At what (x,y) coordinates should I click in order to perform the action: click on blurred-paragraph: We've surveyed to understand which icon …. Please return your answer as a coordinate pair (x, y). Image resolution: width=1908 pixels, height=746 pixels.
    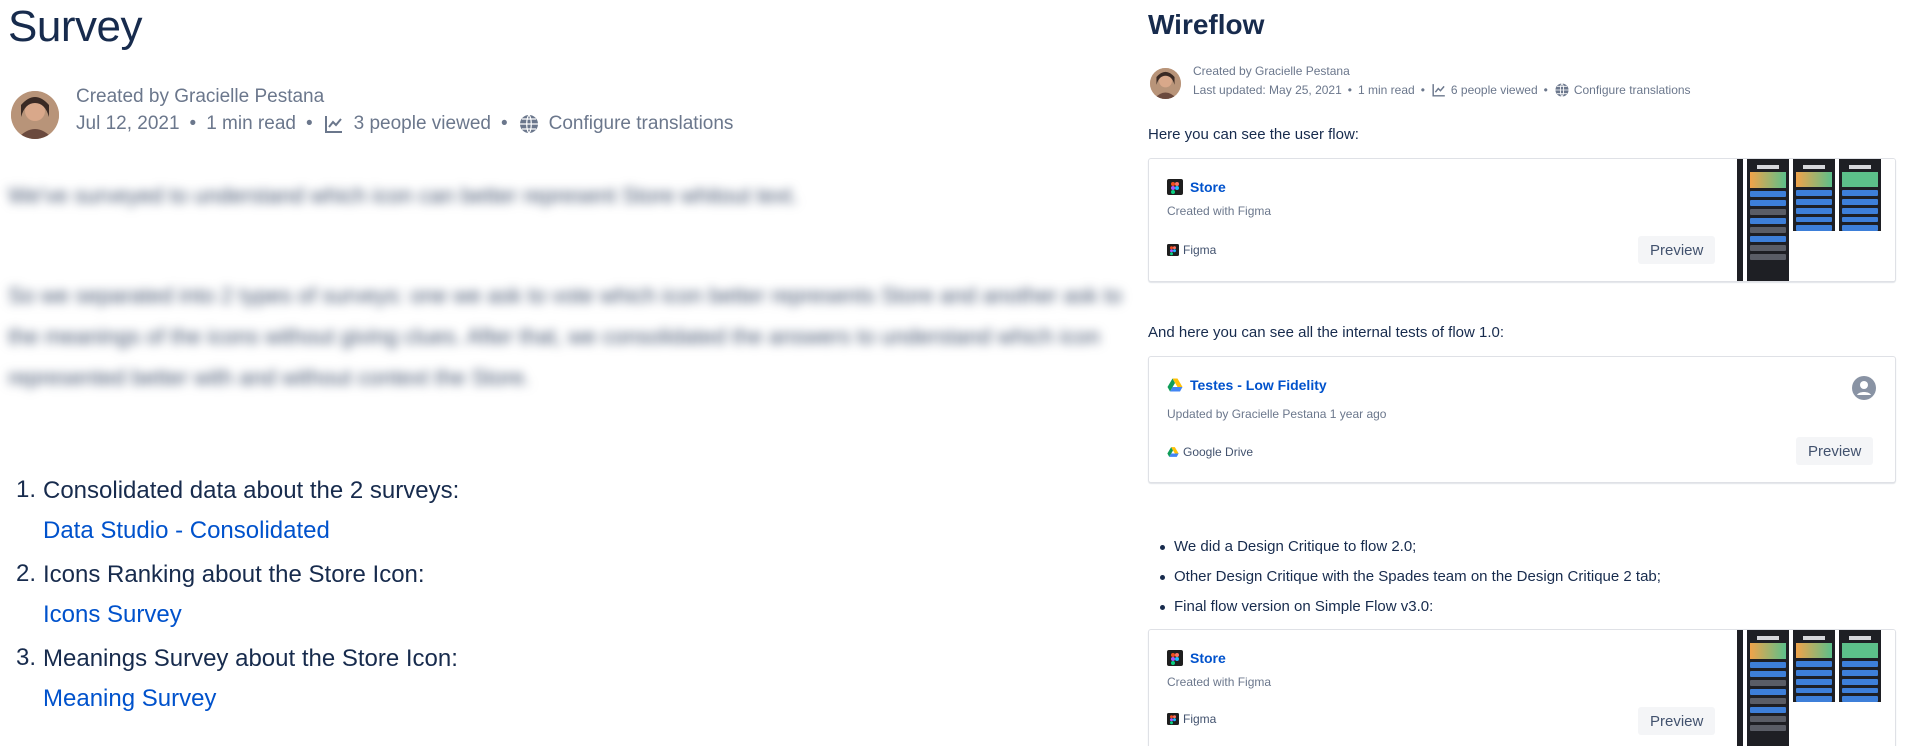
    Looking at the image, I should click on (403, 195).